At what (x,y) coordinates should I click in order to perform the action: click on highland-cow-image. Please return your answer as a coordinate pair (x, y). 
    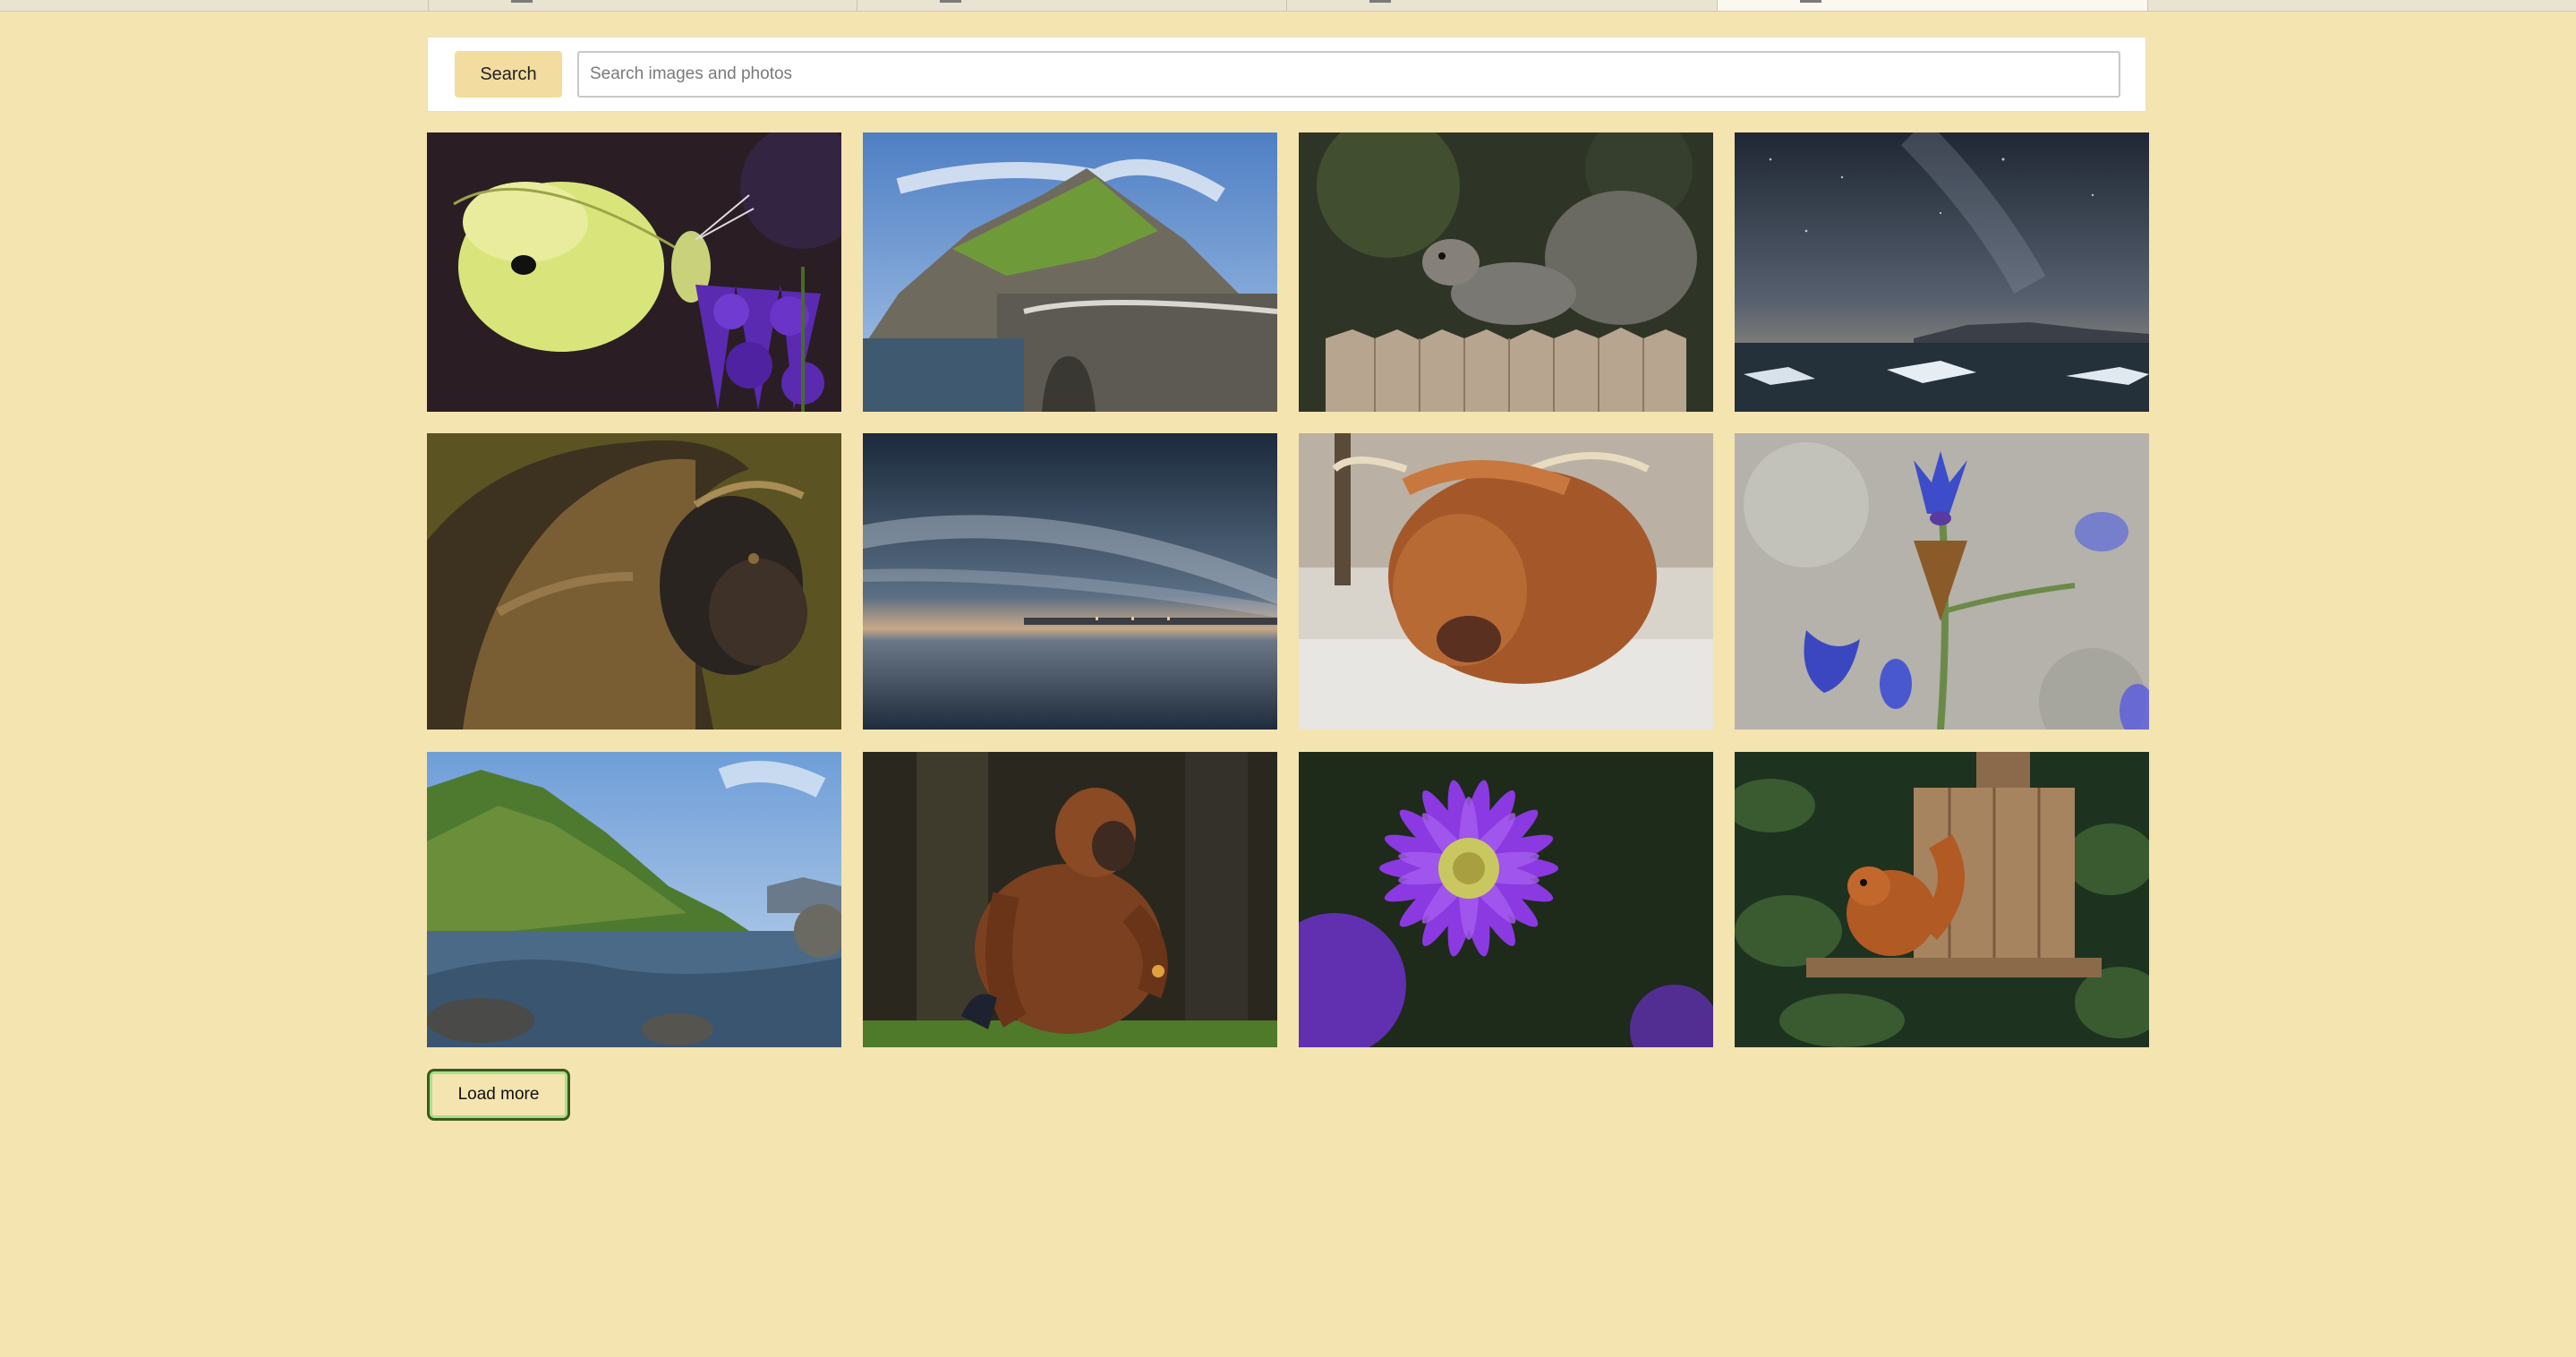
    Looking at the image, I should click on (1506, 582).